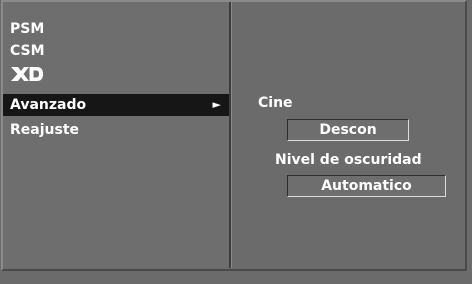  Describe the element at coordinates (231, 135) in the screenshot. I see `panel-divider` at that location.